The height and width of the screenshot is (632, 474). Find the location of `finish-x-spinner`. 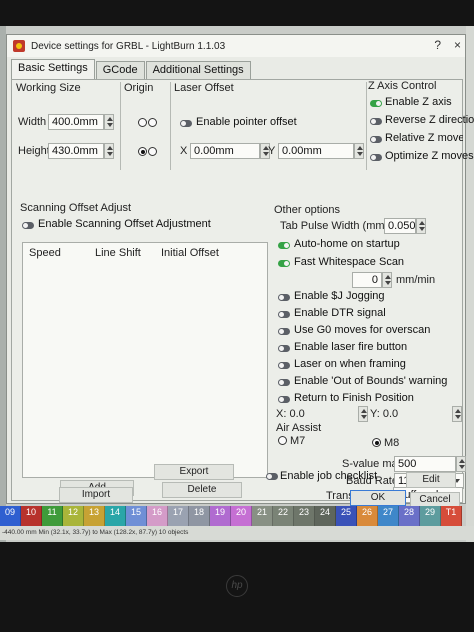

finish-x-spinner is located at coordinates (363, 414).